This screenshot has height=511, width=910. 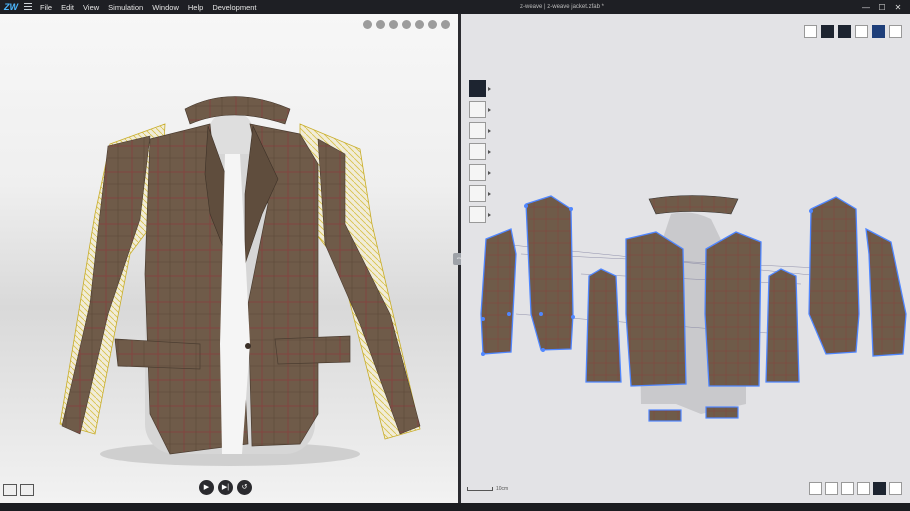 What do you see at coordinates (782, 325) in the screenshot?
I see `pattern-right-side` at bounding box center [782, 325].